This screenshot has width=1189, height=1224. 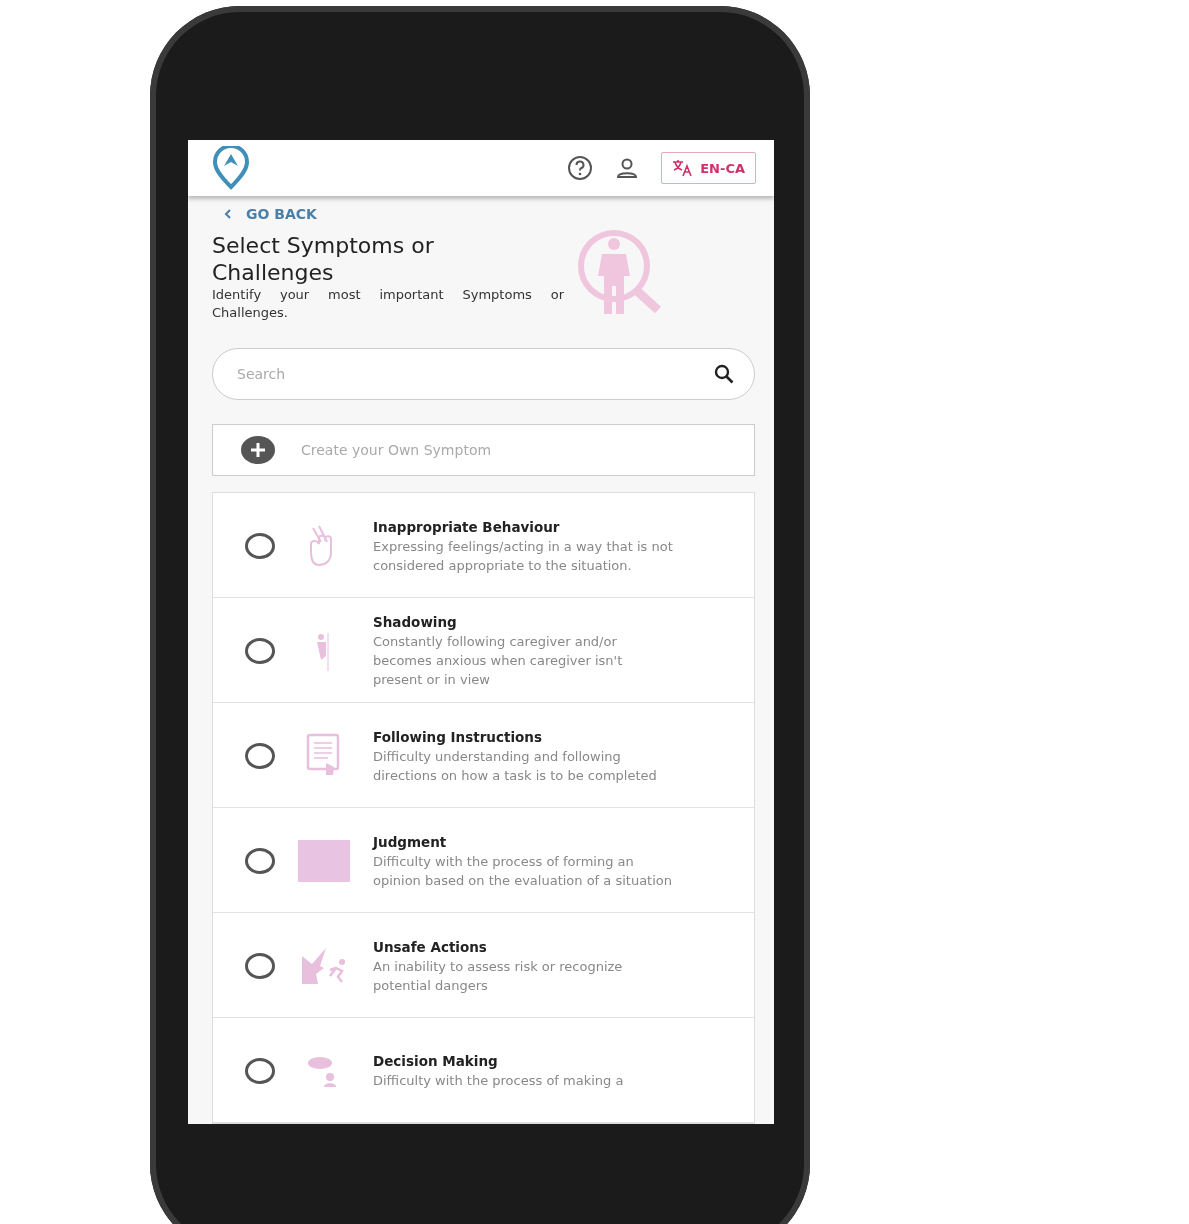 I want to click on plus-circle-icon, so click(x=258, y=450).